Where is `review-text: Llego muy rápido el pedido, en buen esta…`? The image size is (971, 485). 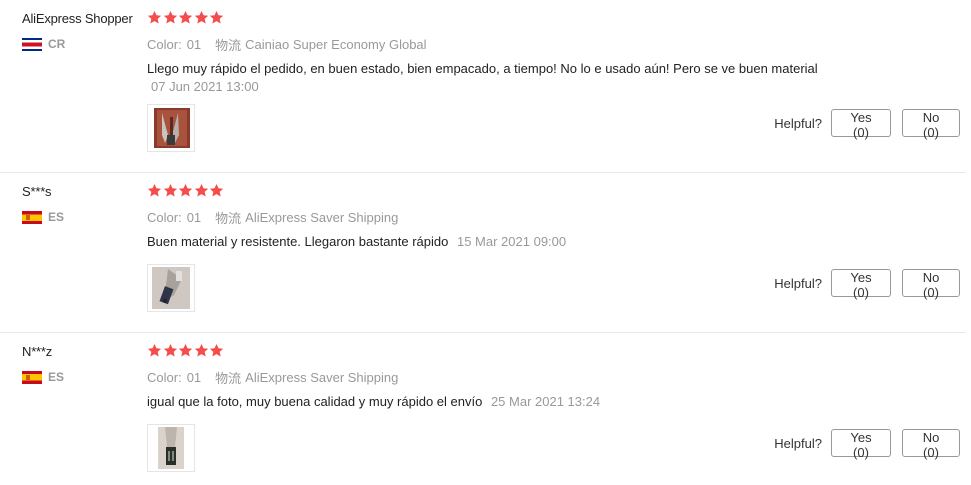
review-text: Llego muy rápido el pedido, en buen esta… is located at coordinates (482, 68).